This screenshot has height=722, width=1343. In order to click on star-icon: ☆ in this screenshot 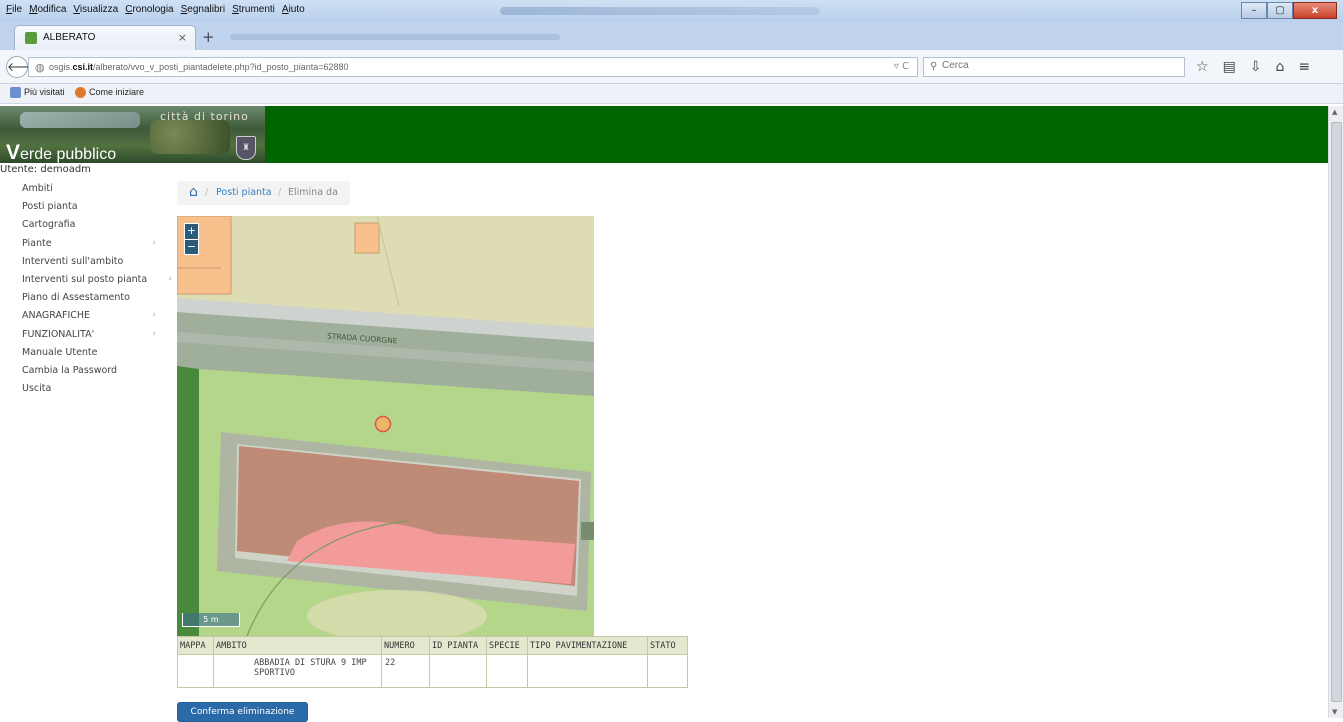, I will do `click(1202, 67)`.